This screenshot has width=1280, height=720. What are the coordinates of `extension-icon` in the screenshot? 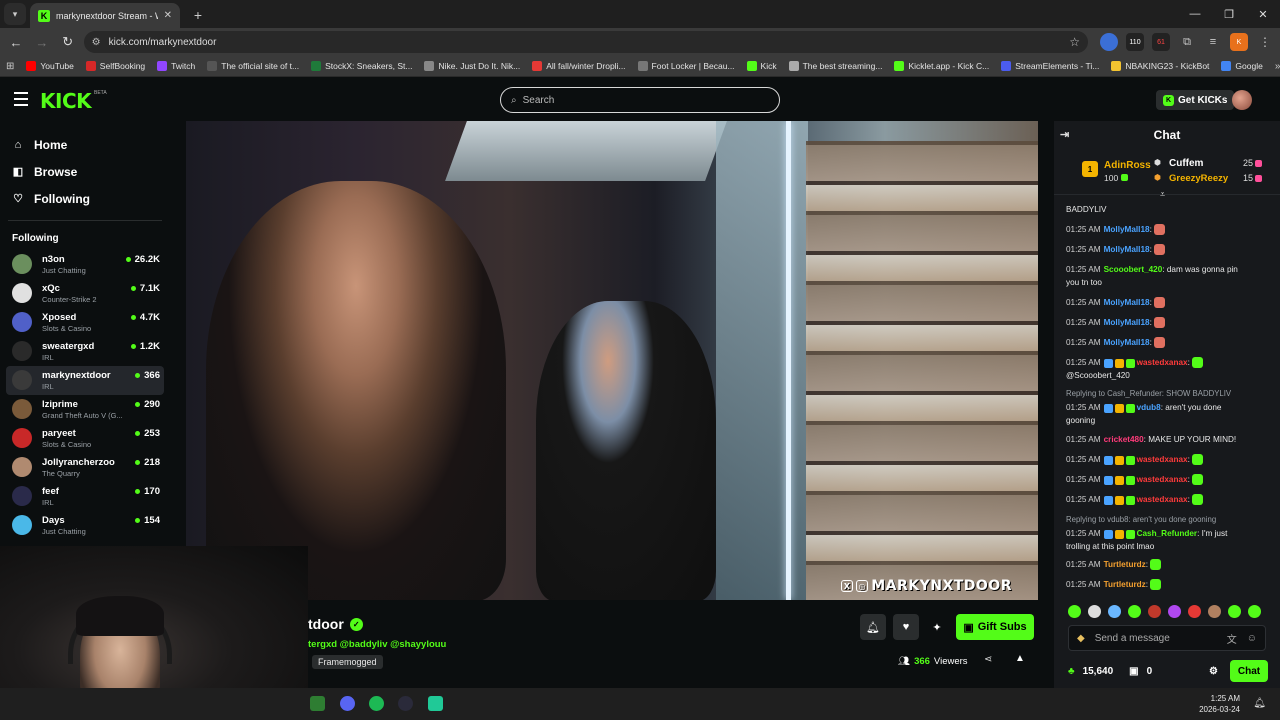 It's located at (1109, 42).